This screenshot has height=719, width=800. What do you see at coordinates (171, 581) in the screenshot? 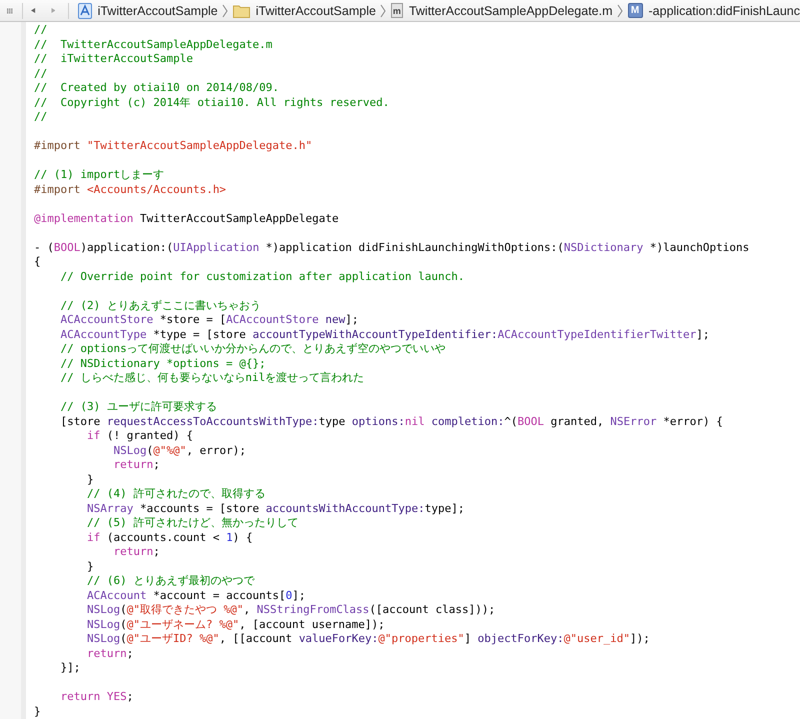
I see `code-line: // (6) とりあえず最初のやつで` at bounding box center [171, 581].